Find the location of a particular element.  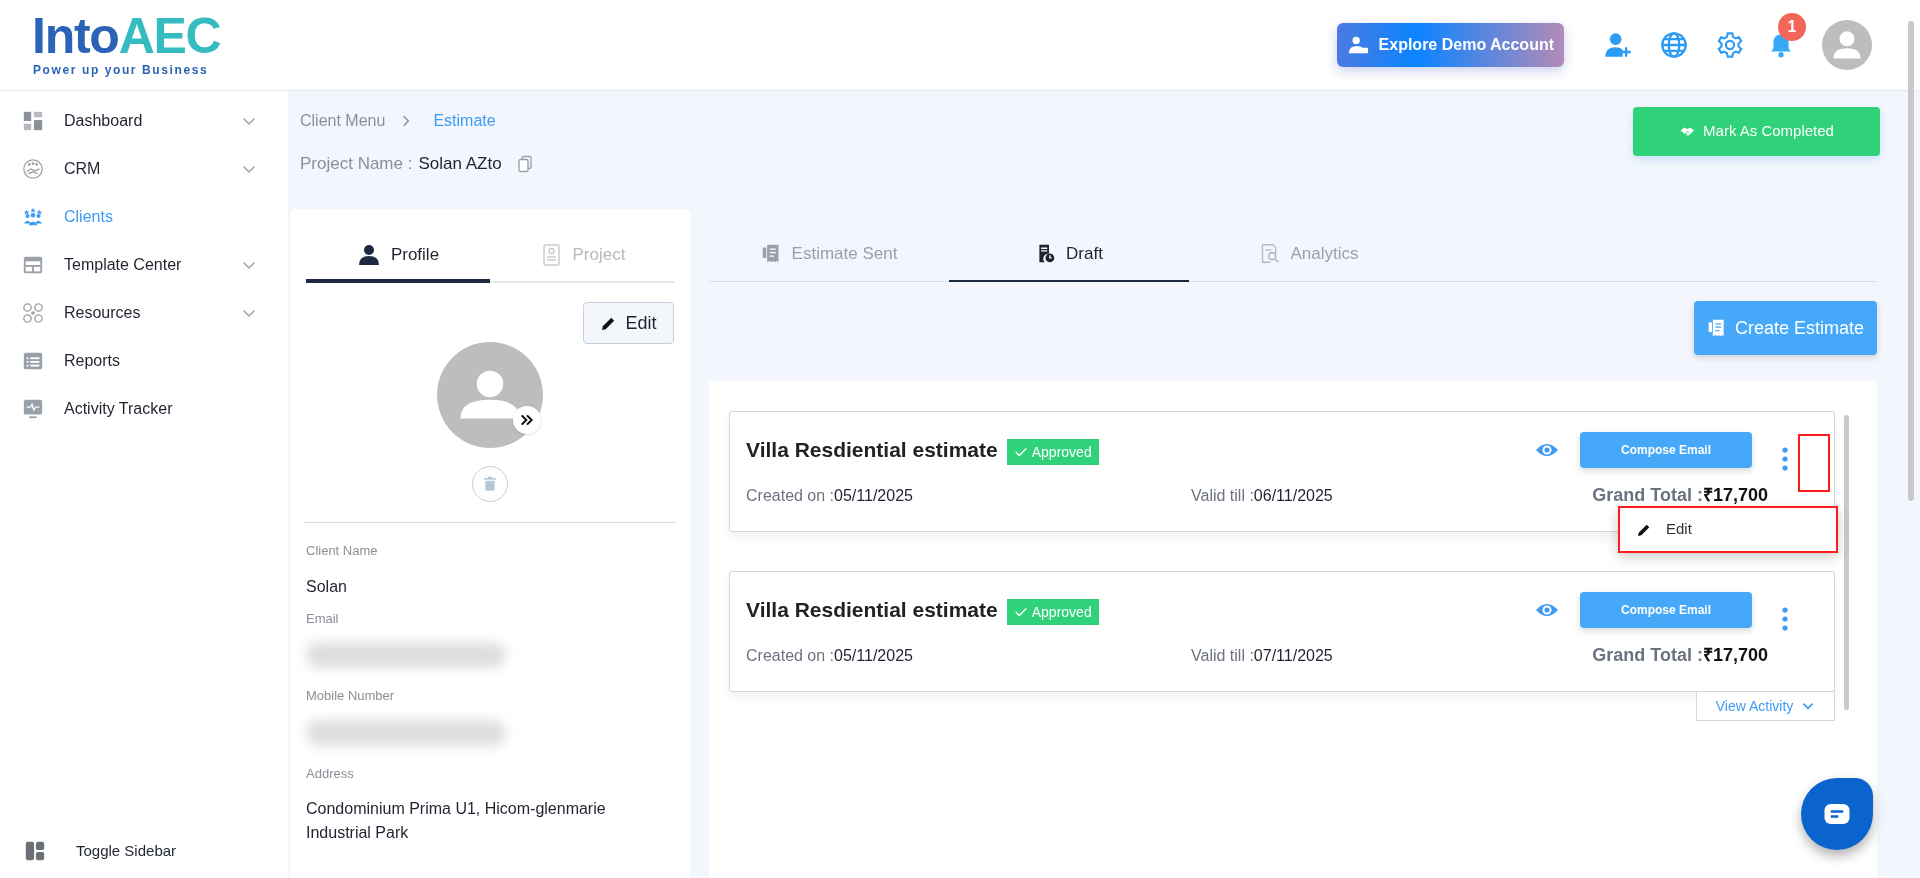

list-document-icon is located at coordinates (33, 361).